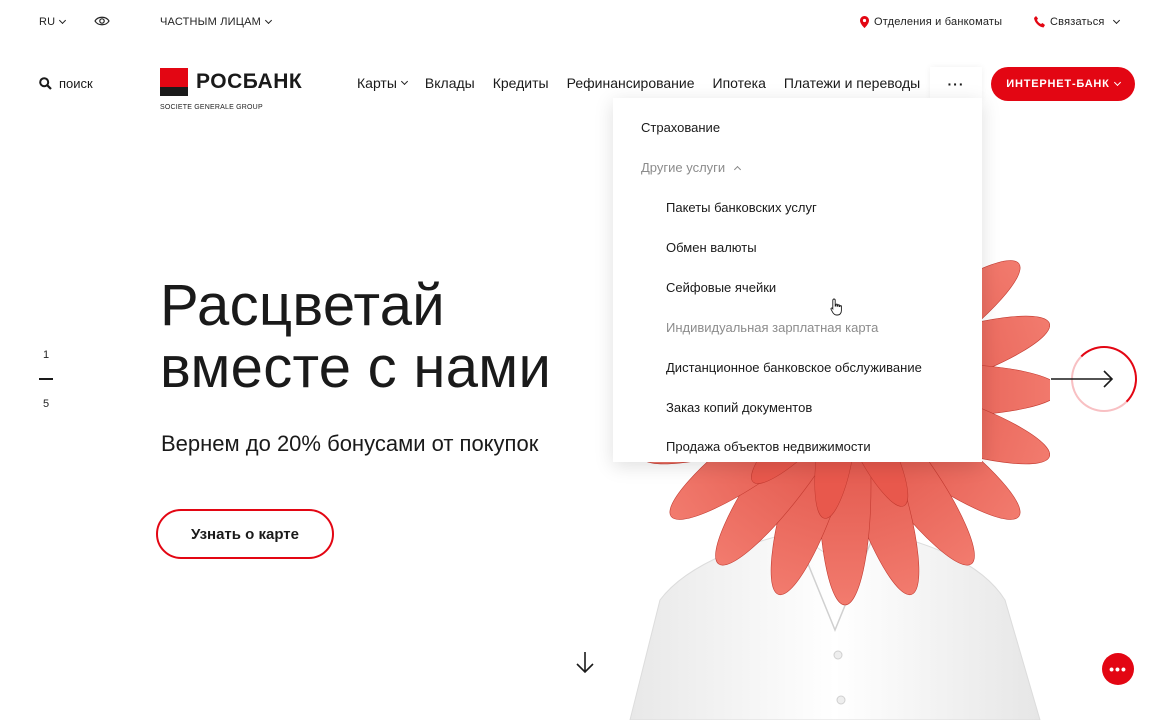 The image size is (1170, 720). I want to click on phone-icon, so click(1039, 22).